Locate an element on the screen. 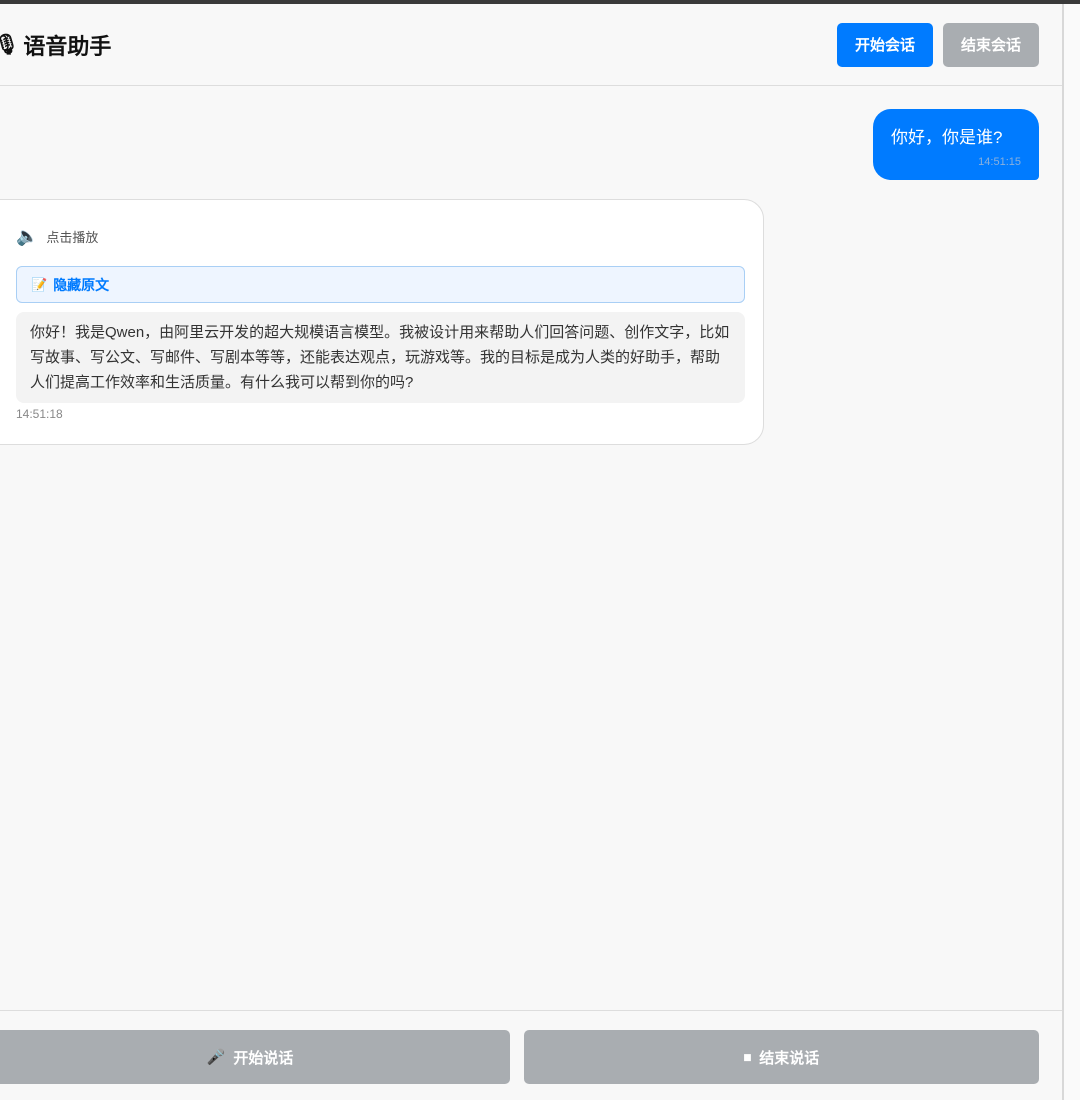 Image resolution: width=1080 pixels, height=1100 pixels. stop-speaking-label: 结束说话 is located at coordinates (789, 1058).